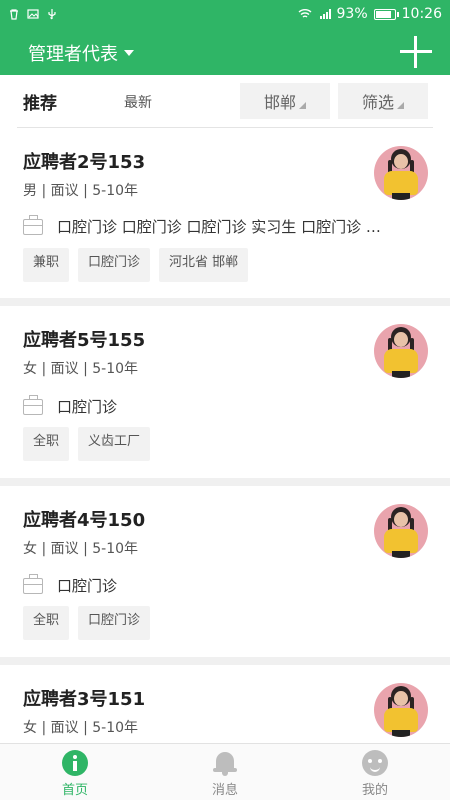 This screenshot has width=450, height=800. I want to click on image-icon, so click(33, 14).